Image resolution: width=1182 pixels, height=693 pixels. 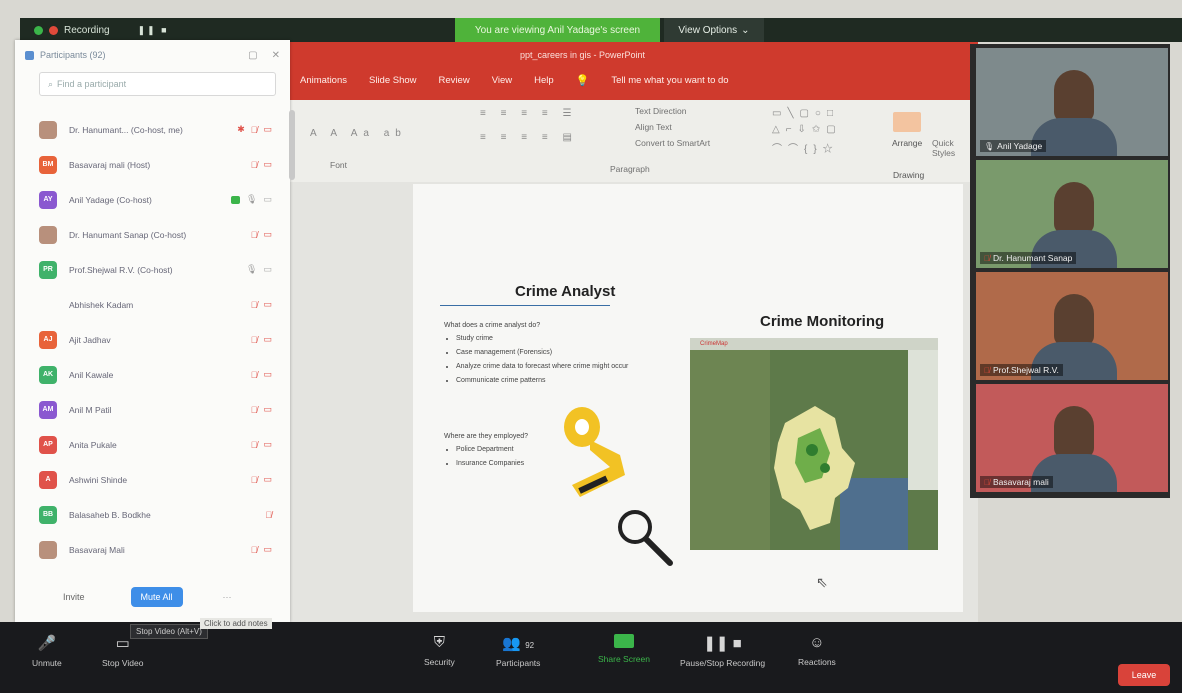 I want to click on view-options-button: View Options ⌄, so click(x=714, y=30).